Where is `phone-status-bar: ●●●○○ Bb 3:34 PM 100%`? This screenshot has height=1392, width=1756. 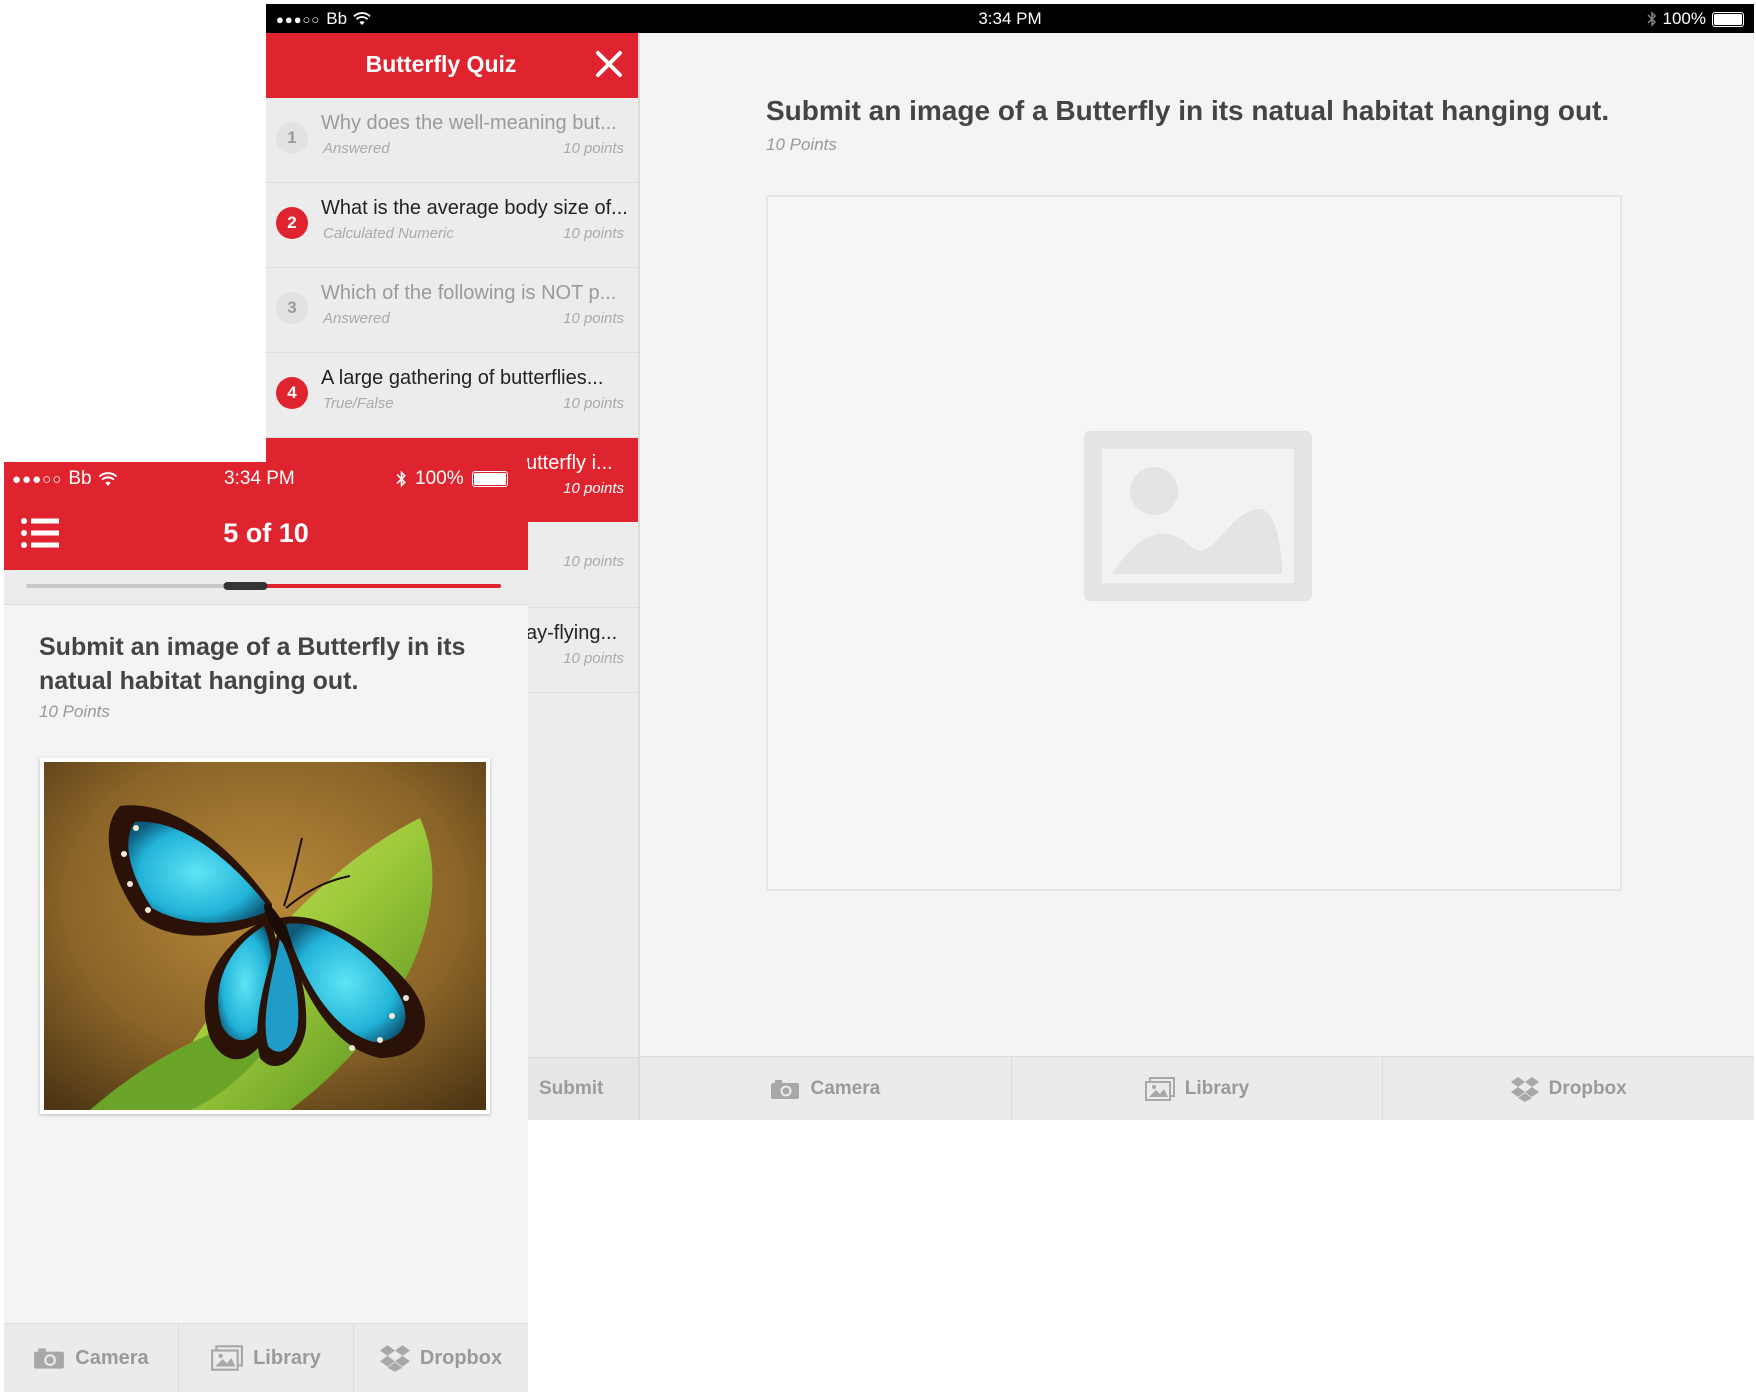 phone-status-bar: ●●●○○ Bb 3:34 PM 100% is located at coordinates (266, 477).